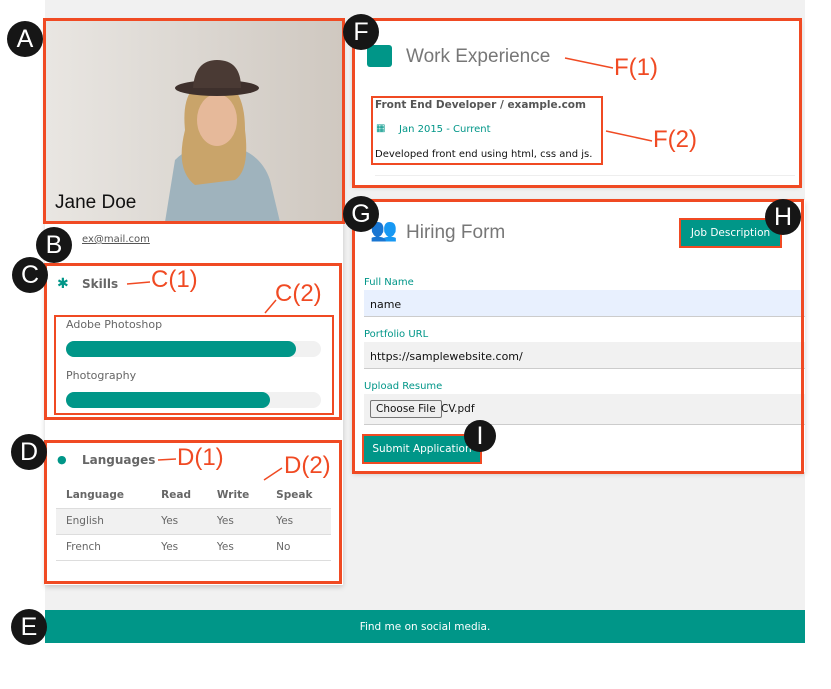 The width and height of the screenshot is (831, 689). I want to click on annotation-label-d1: D(1), so click(200, 457).